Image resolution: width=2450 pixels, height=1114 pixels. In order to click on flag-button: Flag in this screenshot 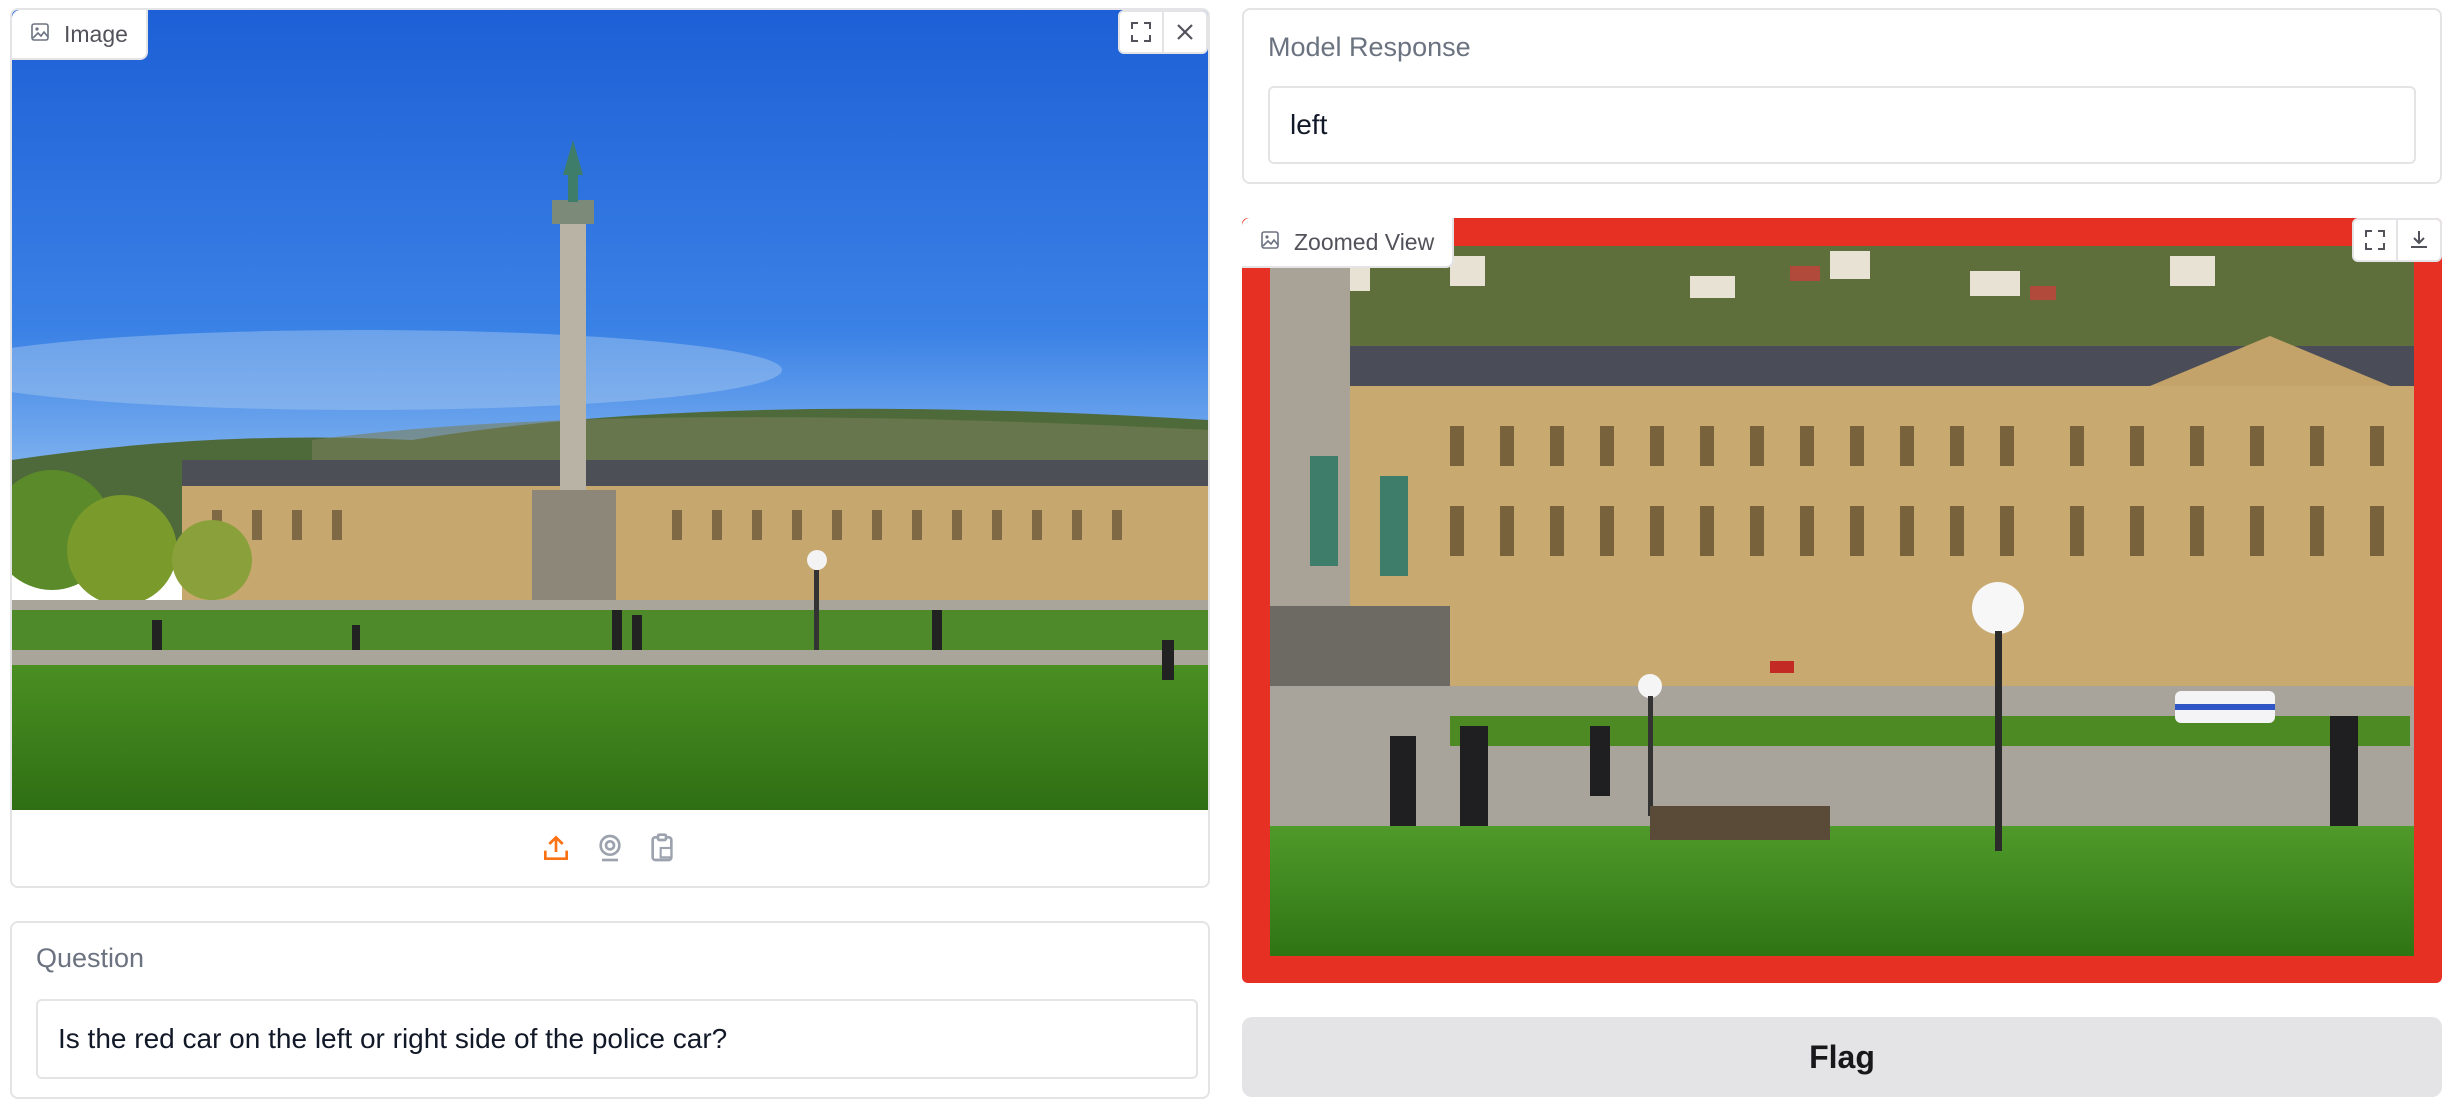, I will do `click(1842, 1057)`.